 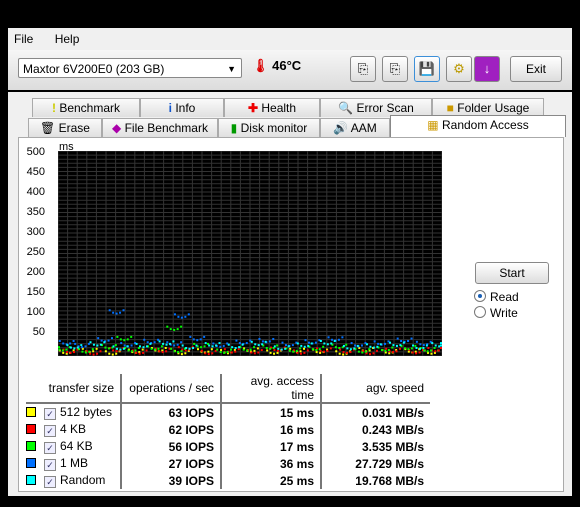 What do you see at coordinates (170, 412) in the screenshot?
I see `ops-cell: 63 IOPS` at bounding box center [170, 412].